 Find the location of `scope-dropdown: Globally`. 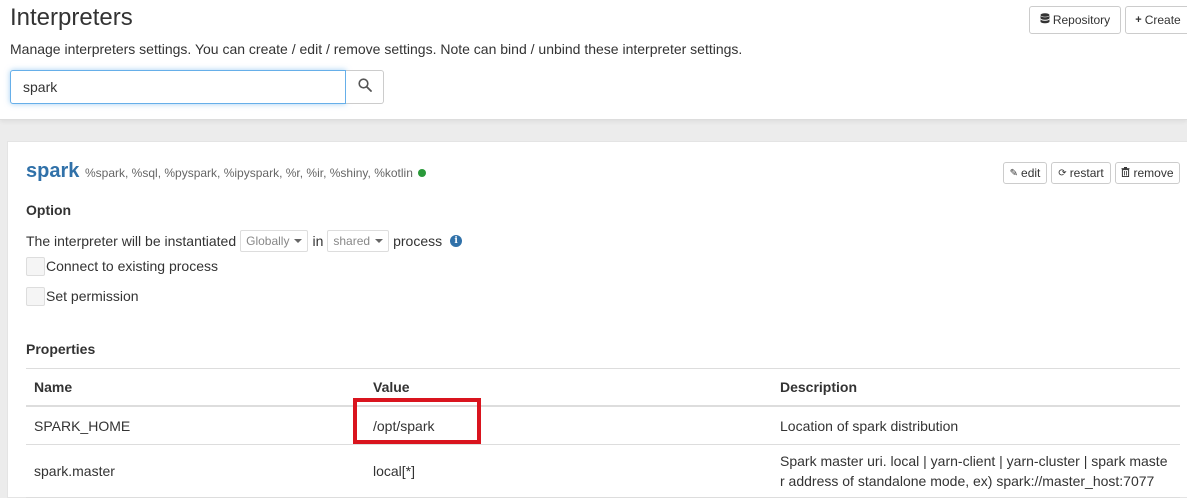

scope-dropdown: Globally is located at coordinates (274, 241).